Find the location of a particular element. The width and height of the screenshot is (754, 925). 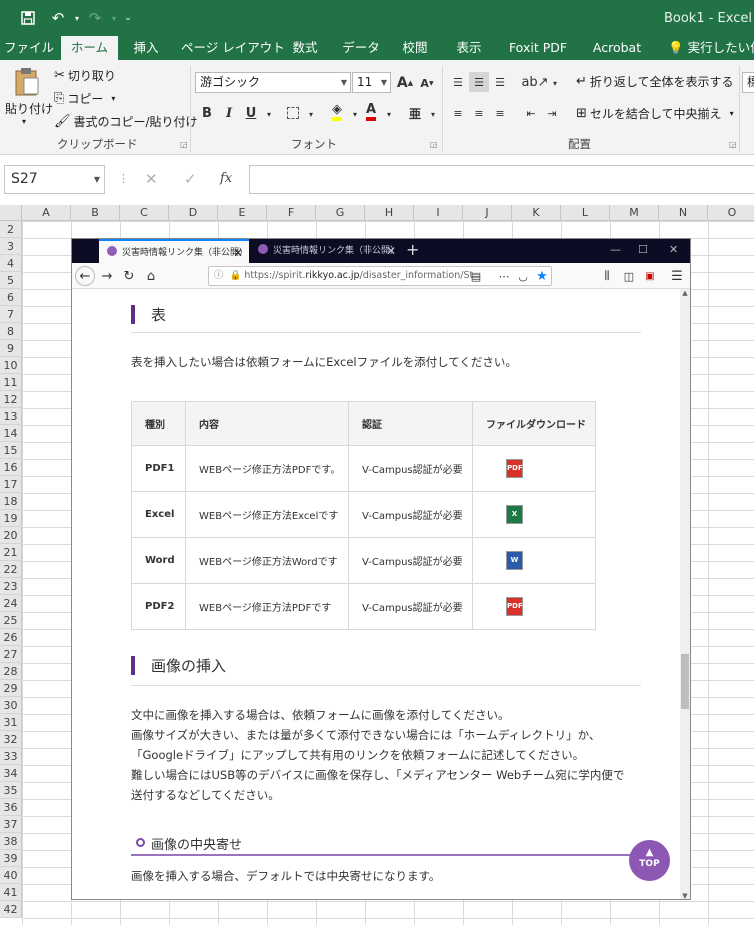

row-header: 34 is located at coordinates (11, 773).